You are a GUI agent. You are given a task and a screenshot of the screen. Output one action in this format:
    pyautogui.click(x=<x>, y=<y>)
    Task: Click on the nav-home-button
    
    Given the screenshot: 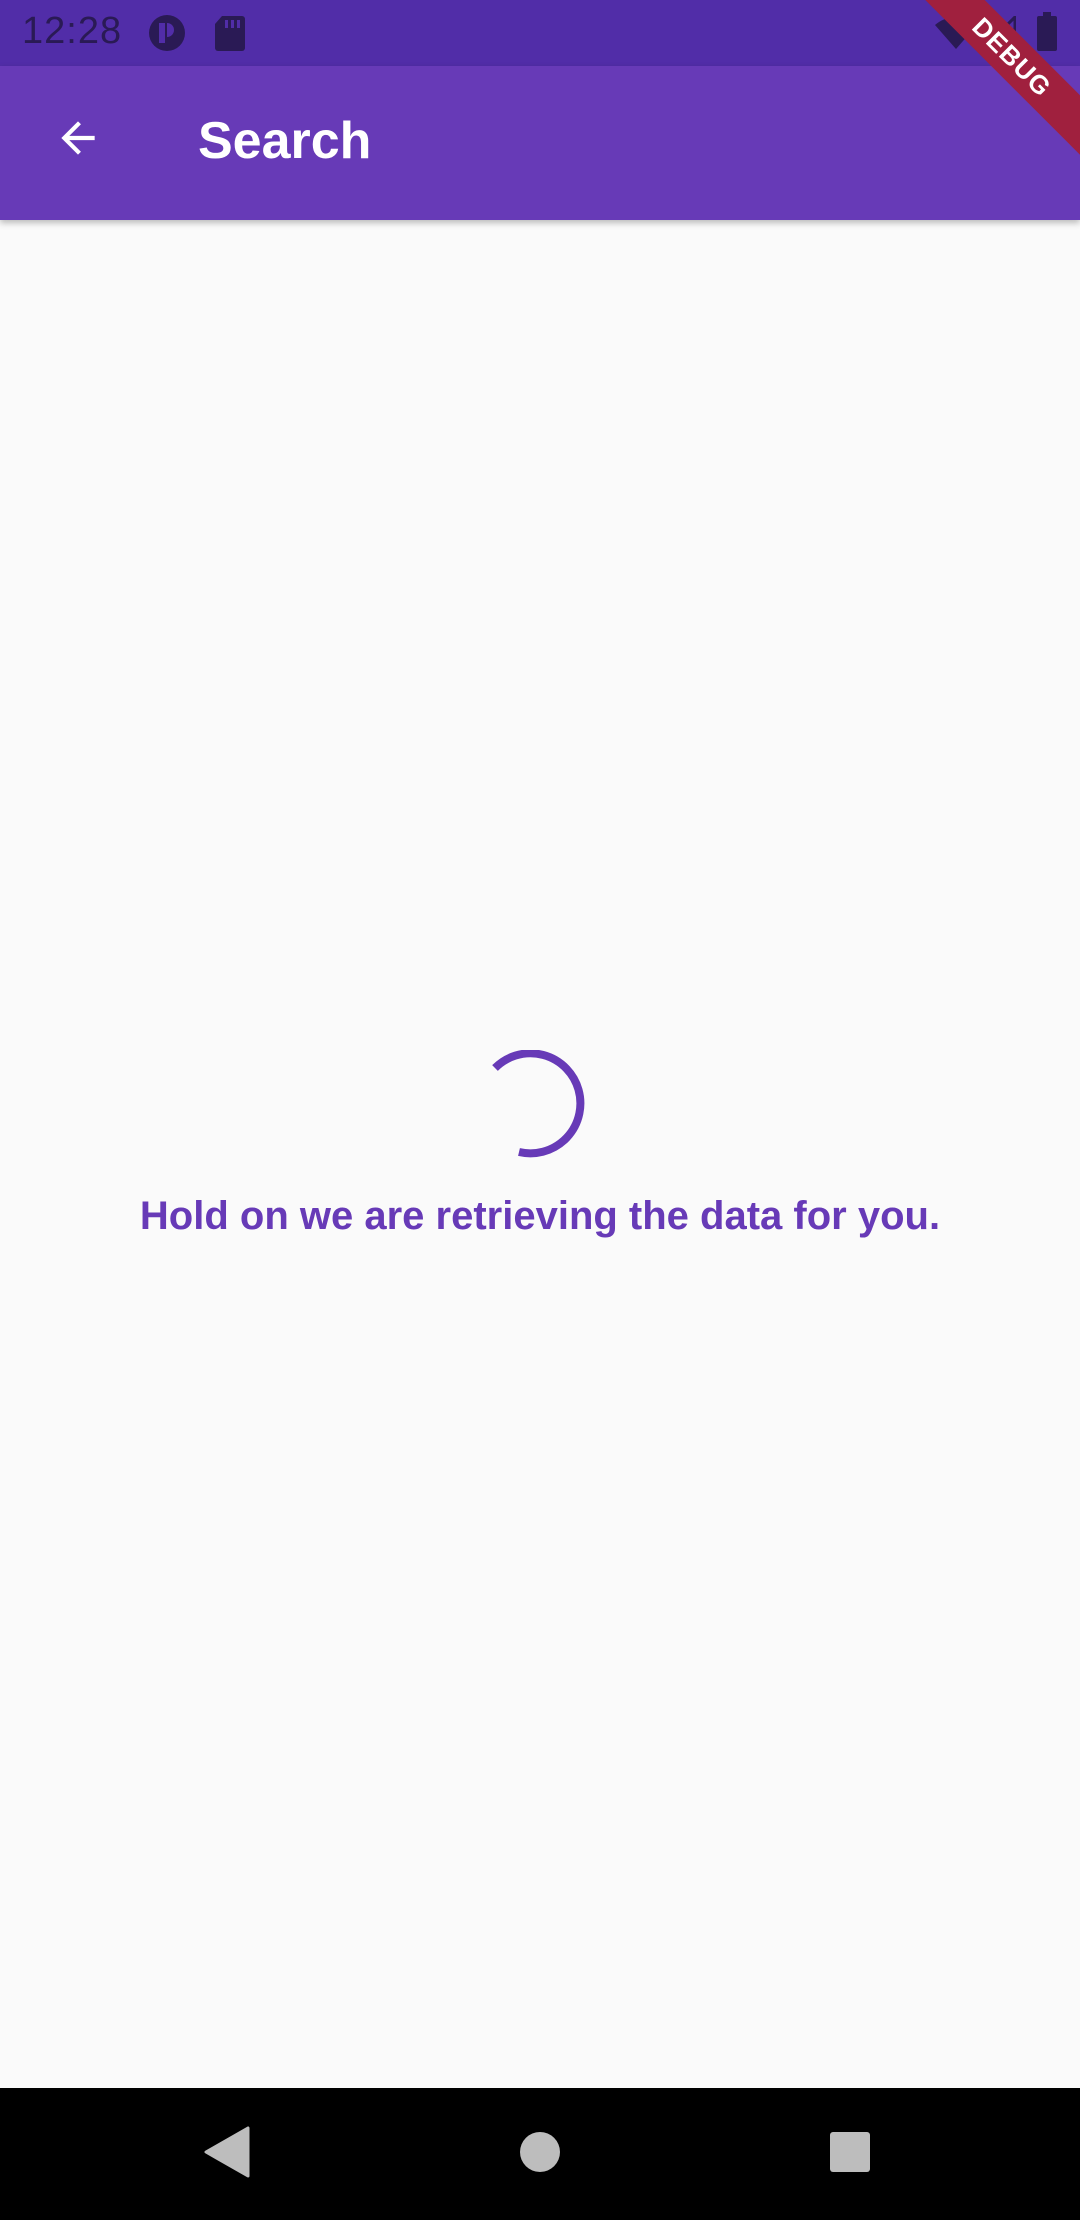 What is the action you would take?
    pyautogui.click(x=540, y=2154)
    